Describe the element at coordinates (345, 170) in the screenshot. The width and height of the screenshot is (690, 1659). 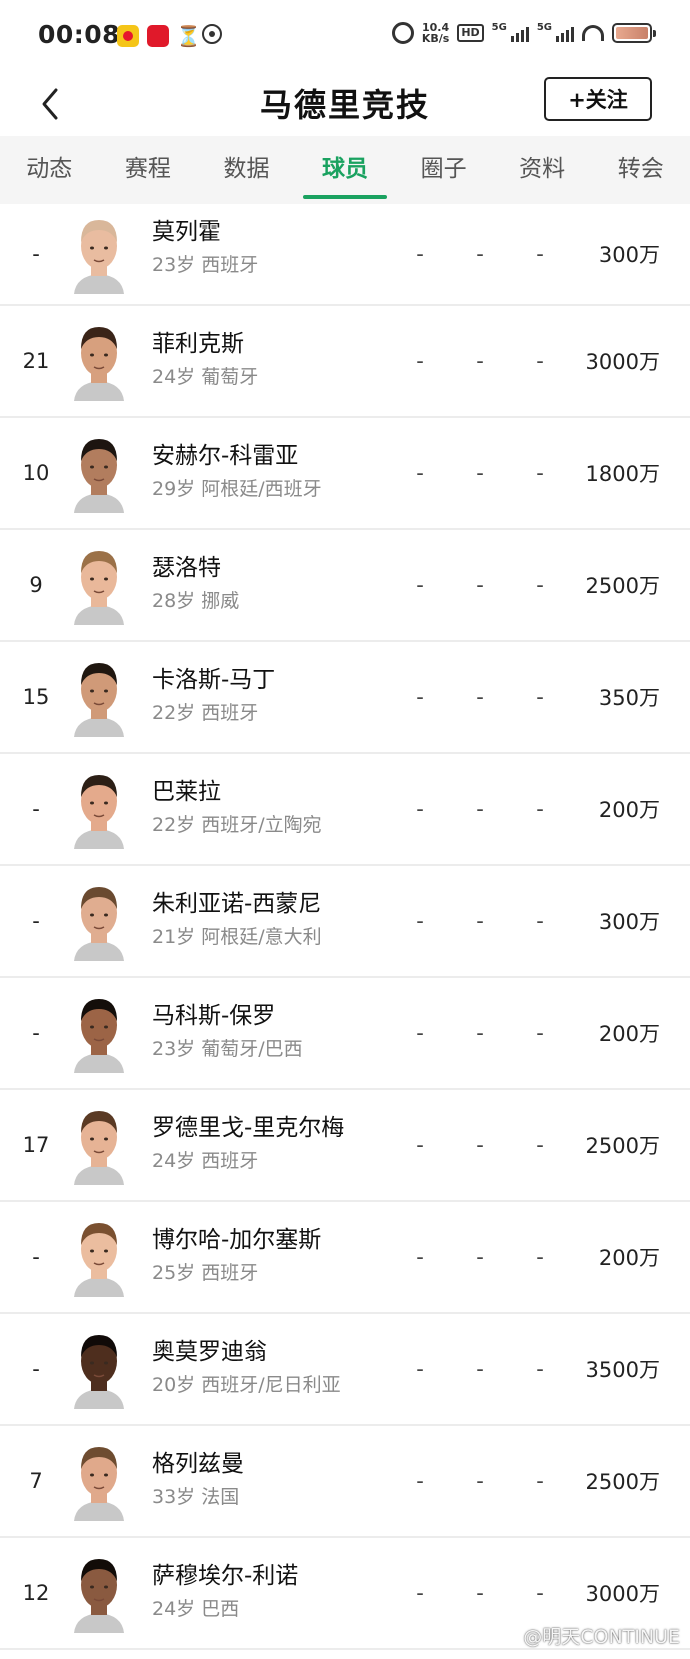
I see `tab-3: 球员` at that location.